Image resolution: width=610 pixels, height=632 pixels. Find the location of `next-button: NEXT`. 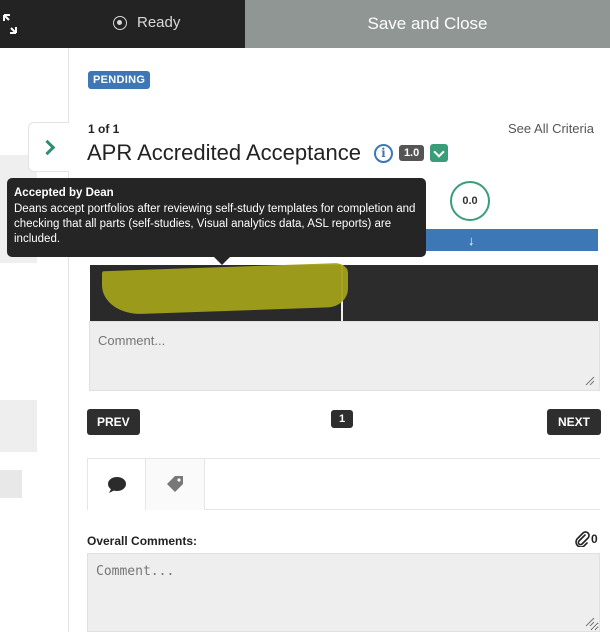

next-button: NEXT is located at coordinates (574, 422).